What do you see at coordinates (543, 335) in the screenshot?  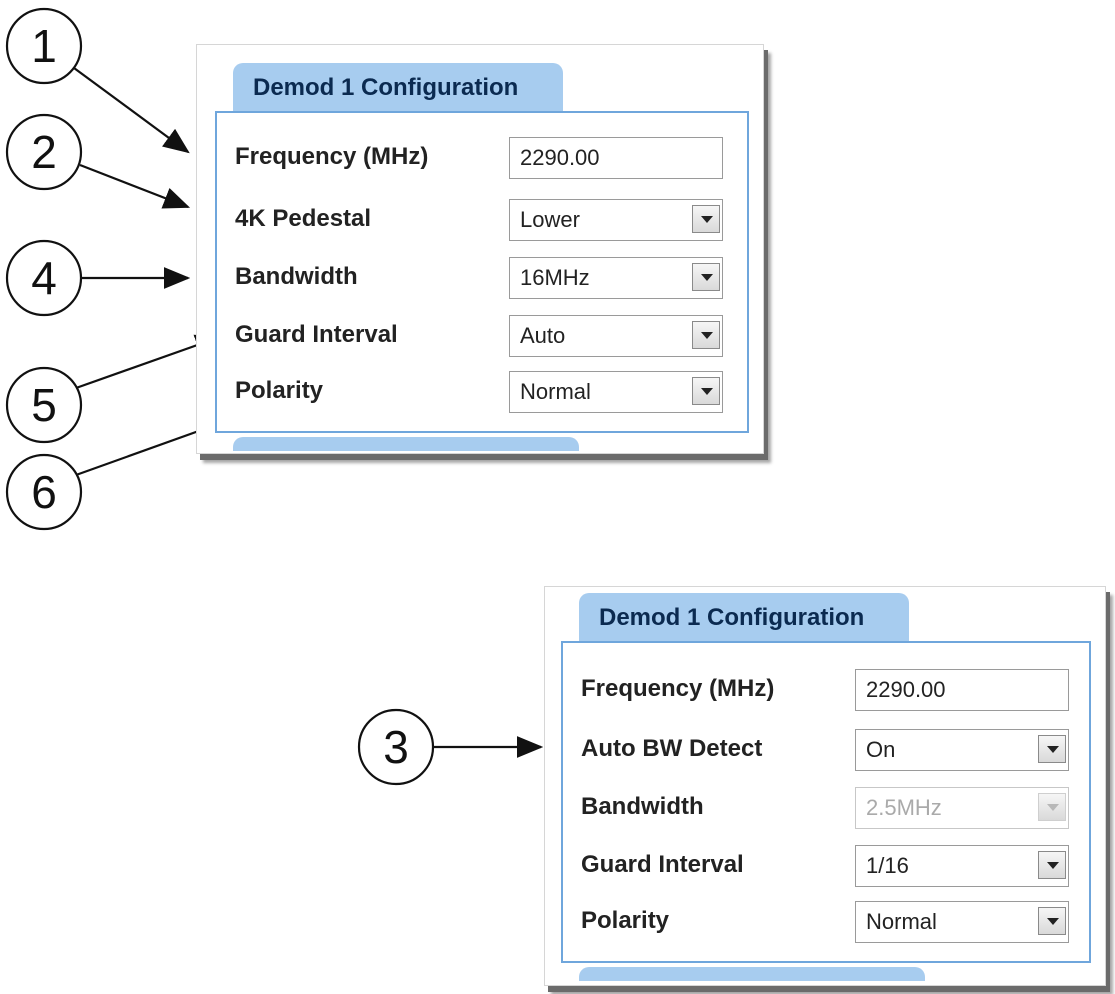 I see `guard-interval-value: Auto` at bounding box center [543, 335].